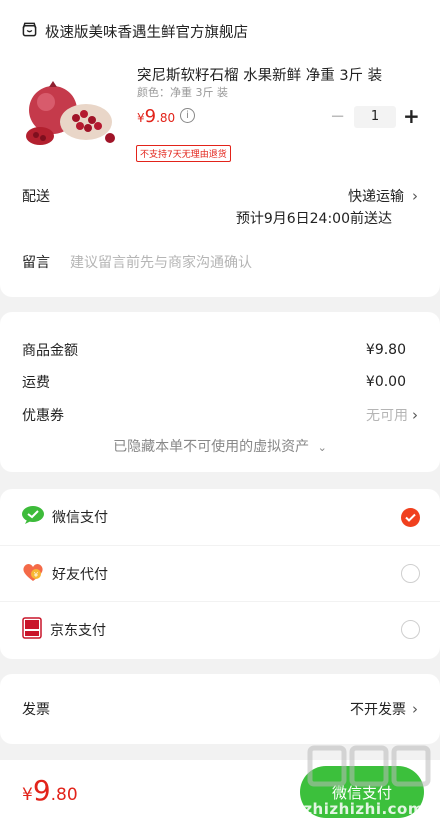 Image resolution: width=440 pixels, height=827 pixels. I want to click on store-name: 极速版美味香遇生鲜官方旗舰店, so click(146, 32).